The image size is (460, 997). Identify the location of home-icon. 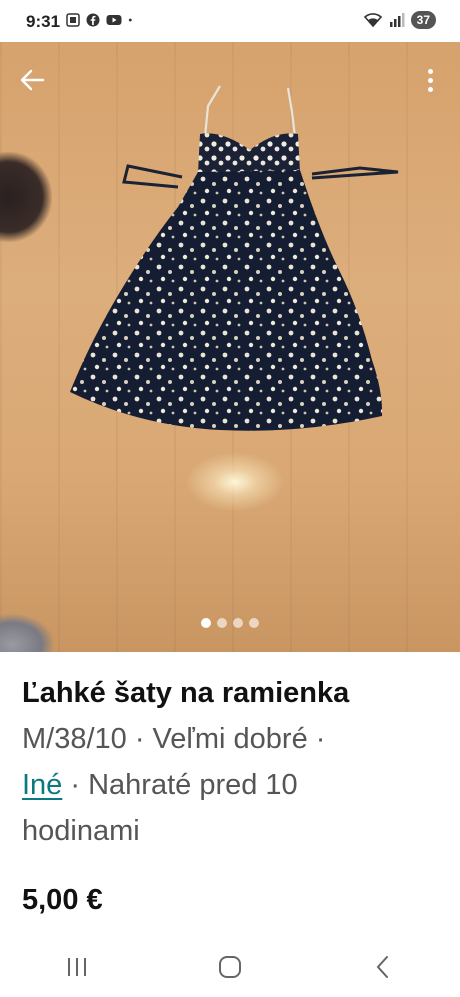
(229, 967).